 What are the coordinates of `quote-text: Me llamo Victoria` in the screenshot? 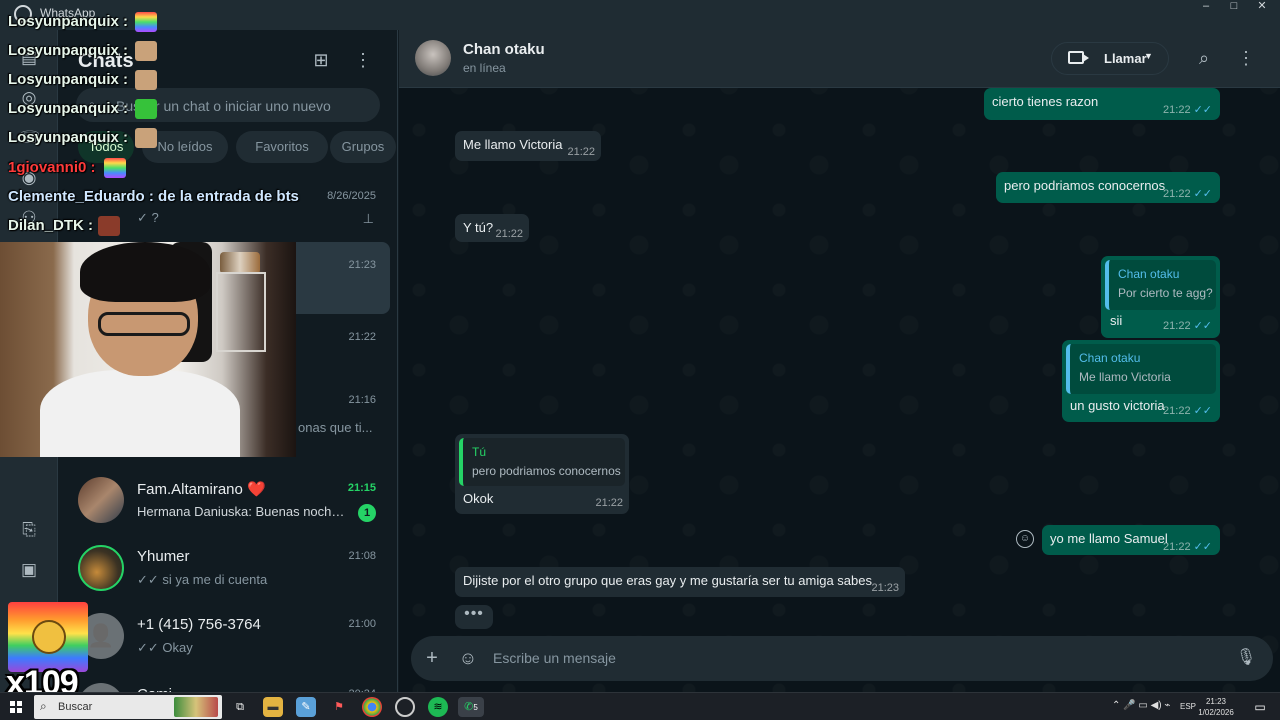 It's located at (1125, 377).